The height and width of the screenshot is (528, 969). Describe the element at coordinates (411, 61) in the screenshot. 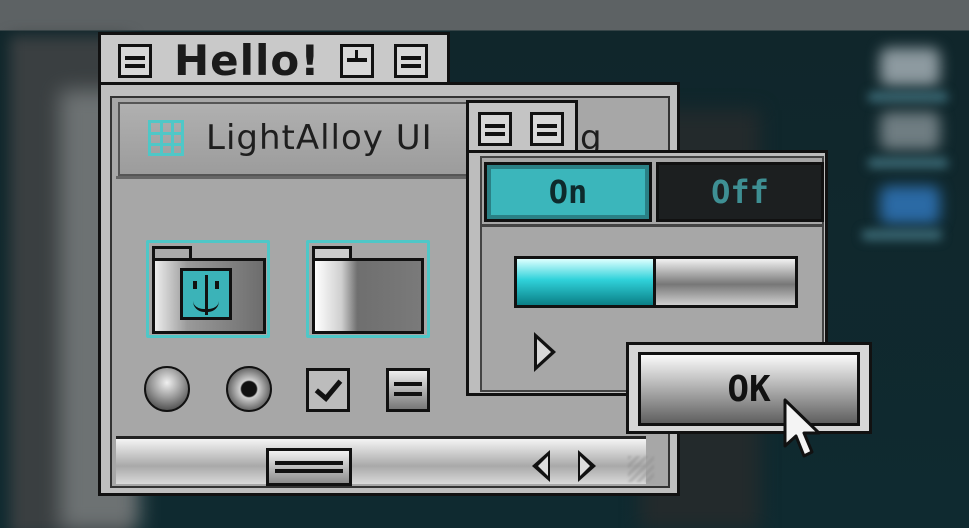

I see `window-shade-button` at that location.